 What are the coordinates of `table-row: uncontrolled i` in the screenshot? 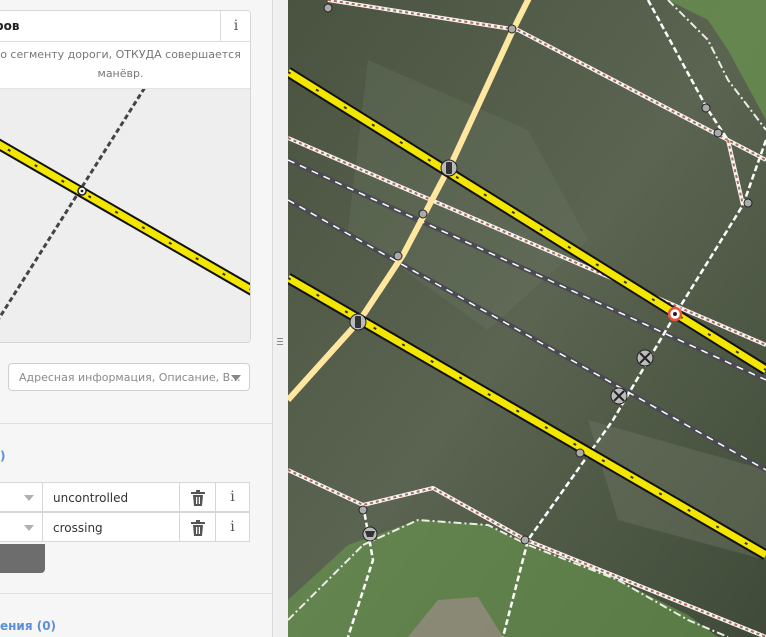 It's located at (125, 497).